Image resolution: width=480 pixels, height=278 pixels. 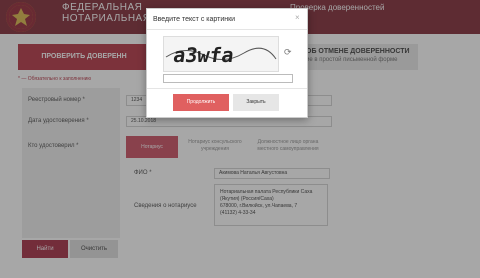 What do you see at coordinates (256, 102) in the screenshot?
I see `close-button: Закрыть` at bounding box center [256, 102].